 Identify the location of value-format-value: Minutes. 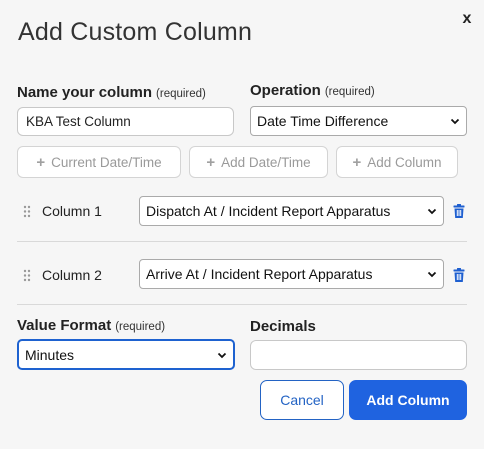
(50, 354).